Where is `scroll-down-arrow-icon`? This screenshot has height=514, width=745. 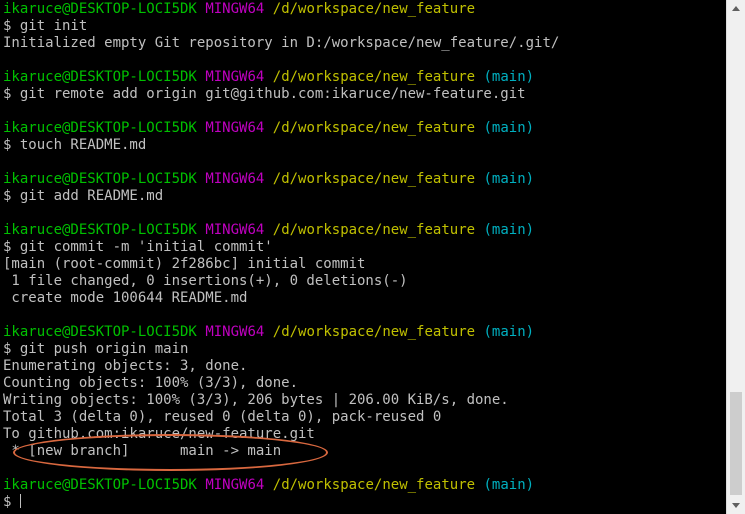 scroll-down-arrow-icon is located at coordinates (736, 505).